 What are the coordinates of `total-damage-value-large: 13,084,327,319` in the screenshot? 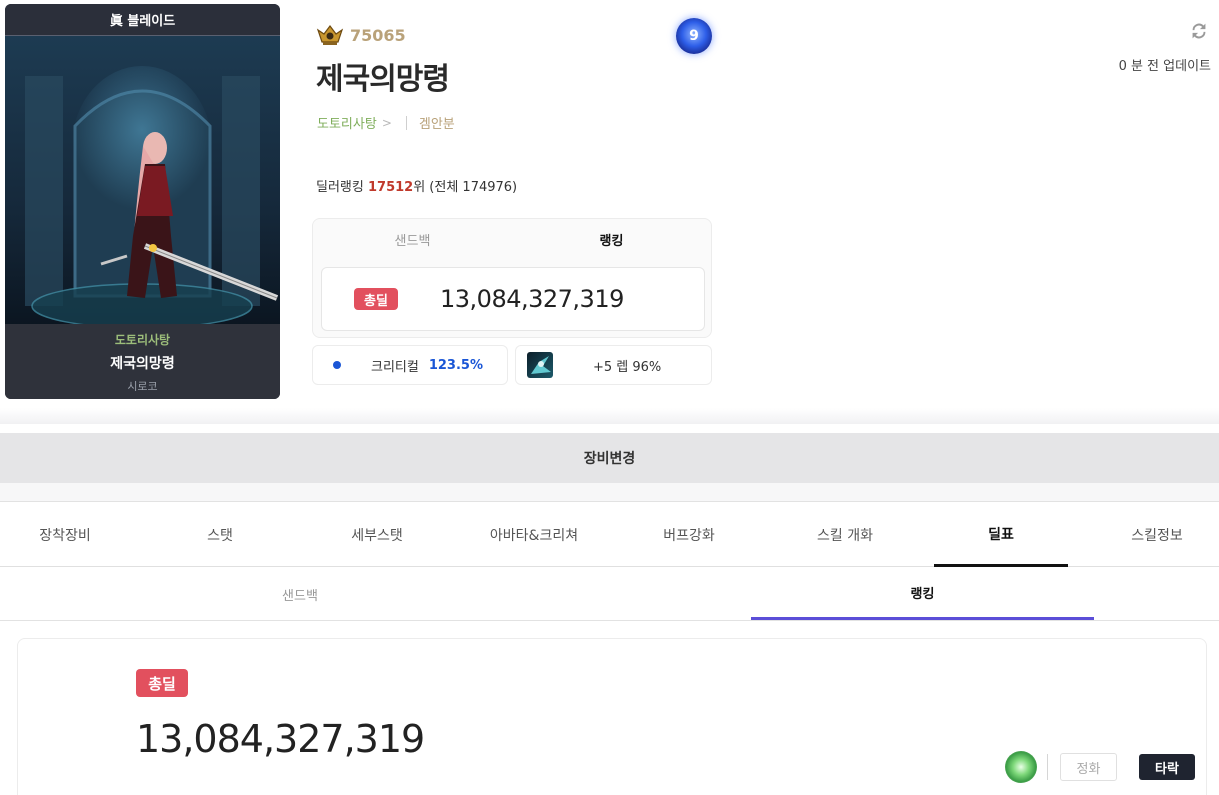 It's located at (280, 739).